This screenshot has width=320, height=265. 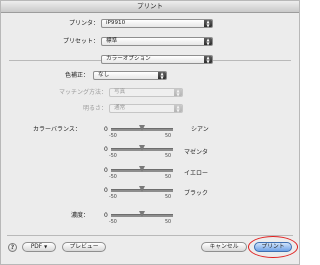 I want to click on highlight-ring, so click(x=273, y=247).